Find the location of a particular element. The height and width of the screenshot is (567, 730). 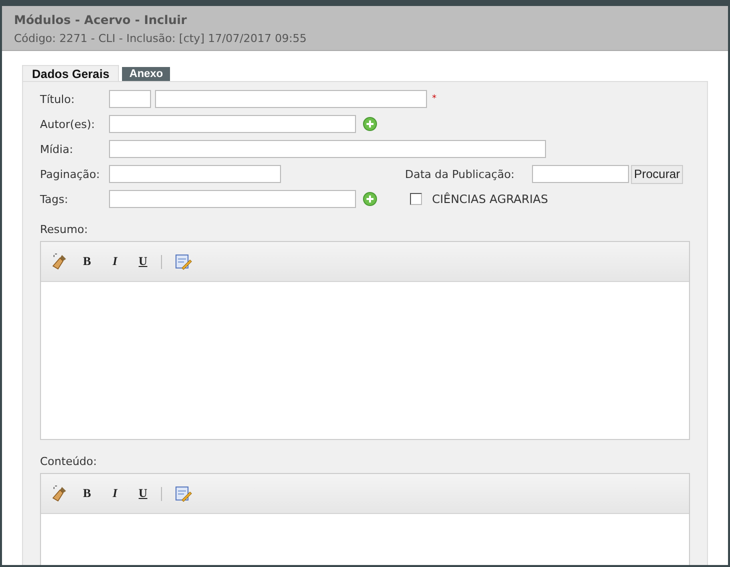

search-button: Procurar is located at coordinates (657, 174).